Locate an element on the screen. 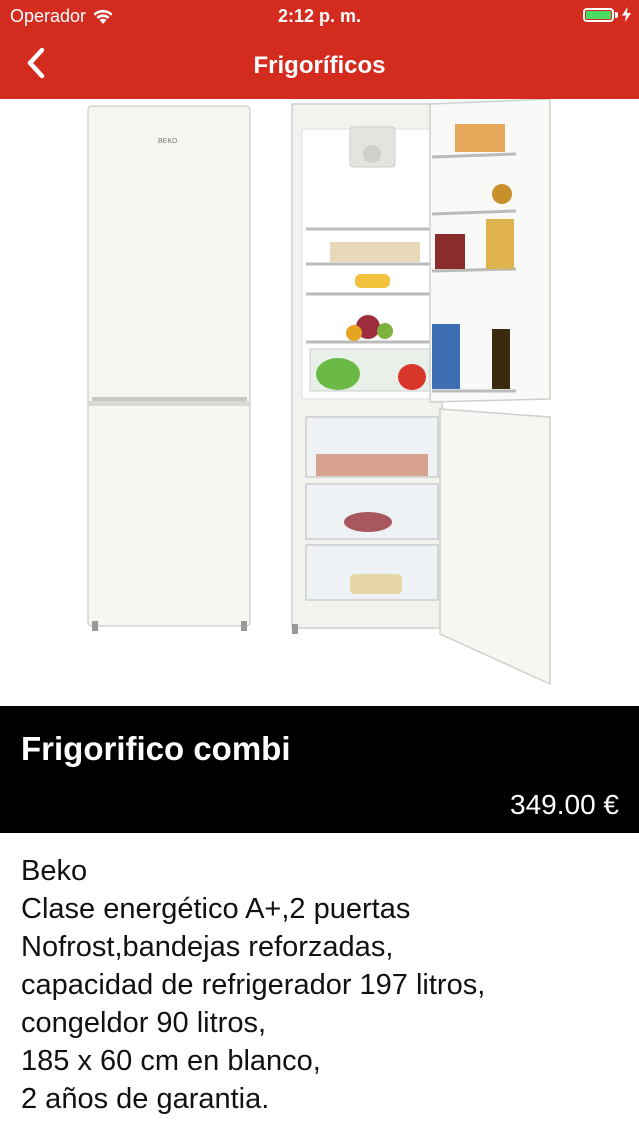 The height and width of the screenshot is (1136, 639). description-line: capacidad de refrigerador 197 litros, is located at coordinates (253, 985).